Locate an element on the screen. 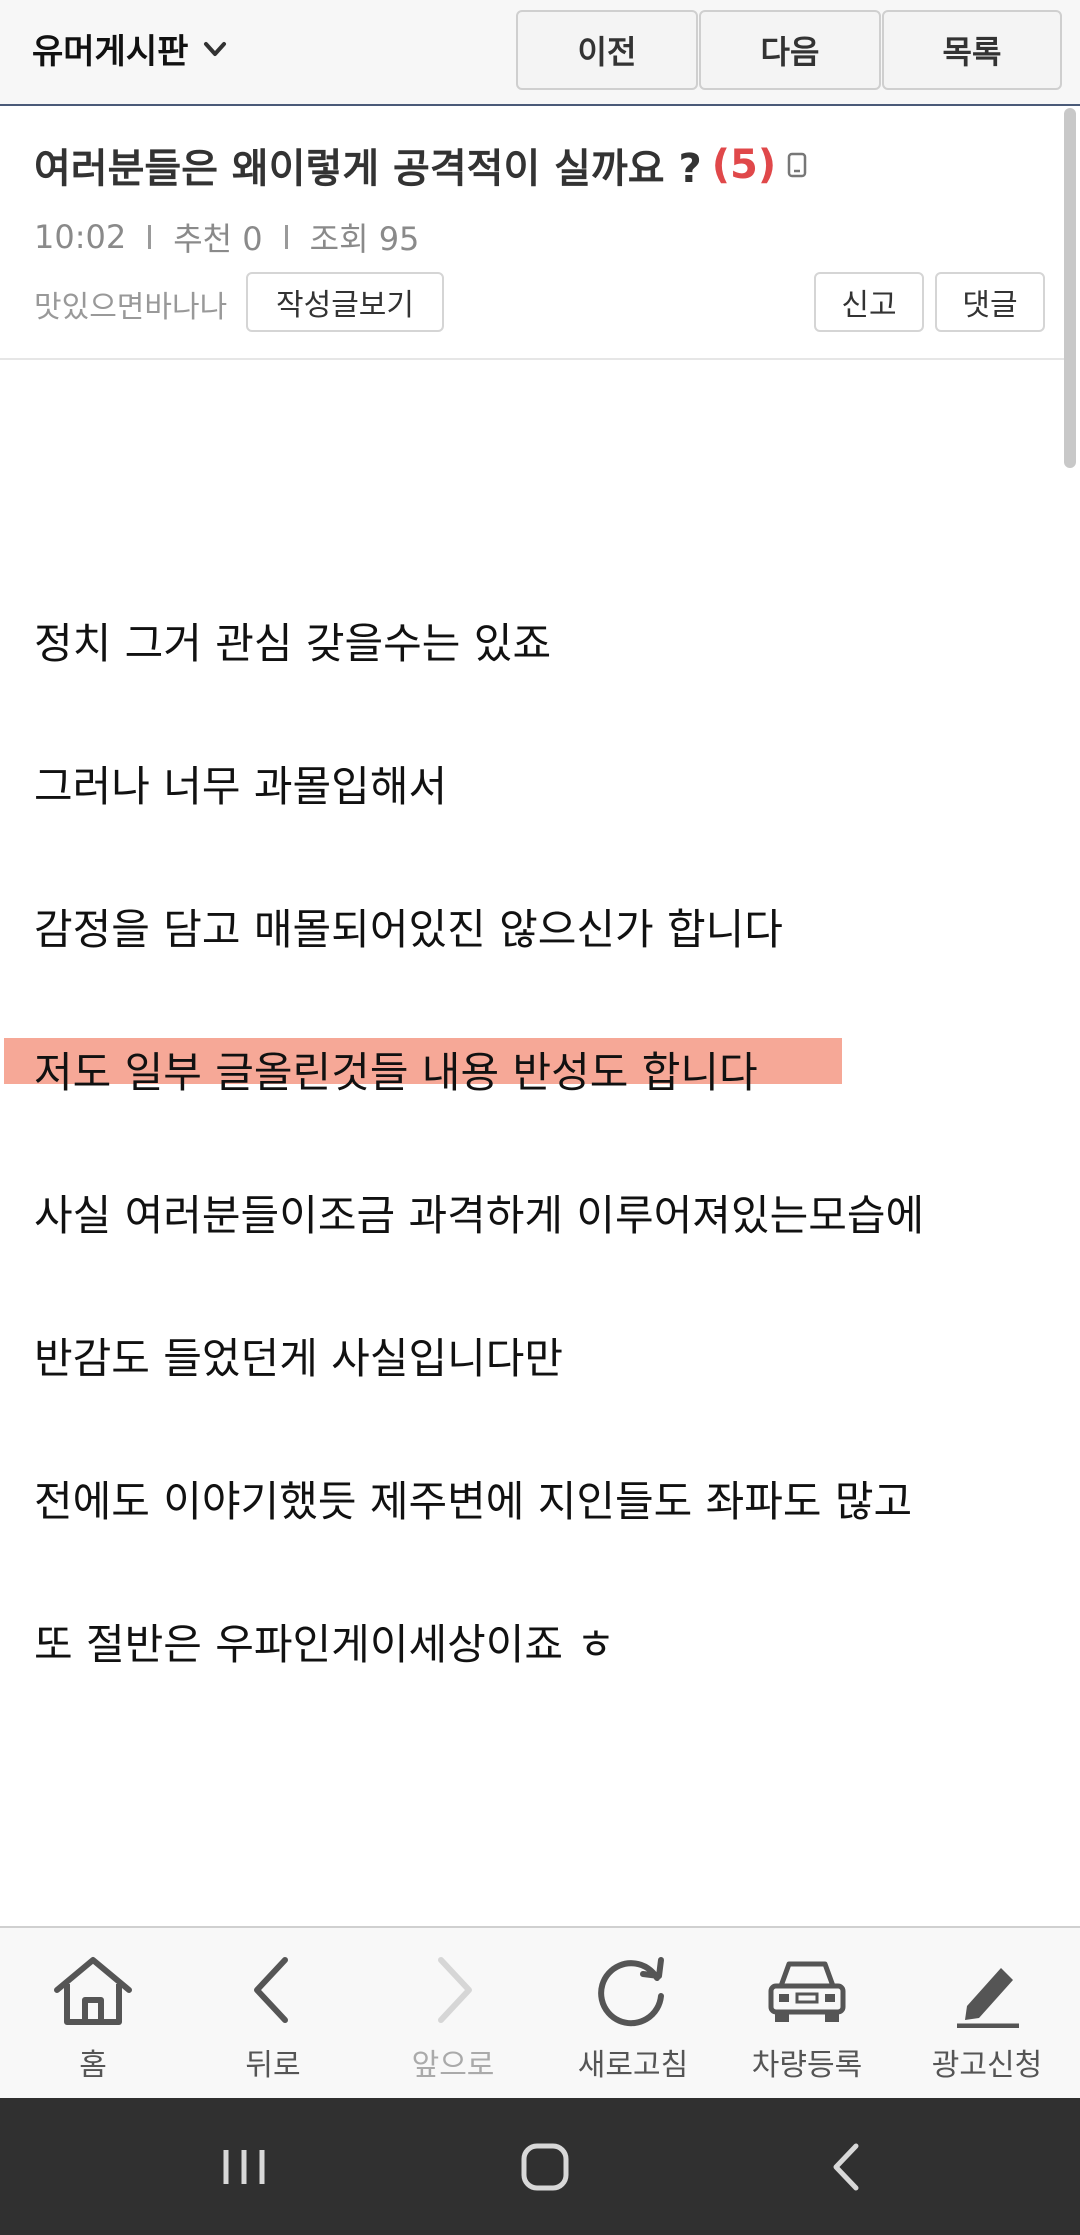  top-bar: 유머게시판 이전 다음 목록 is located at coordinates (540, 53).